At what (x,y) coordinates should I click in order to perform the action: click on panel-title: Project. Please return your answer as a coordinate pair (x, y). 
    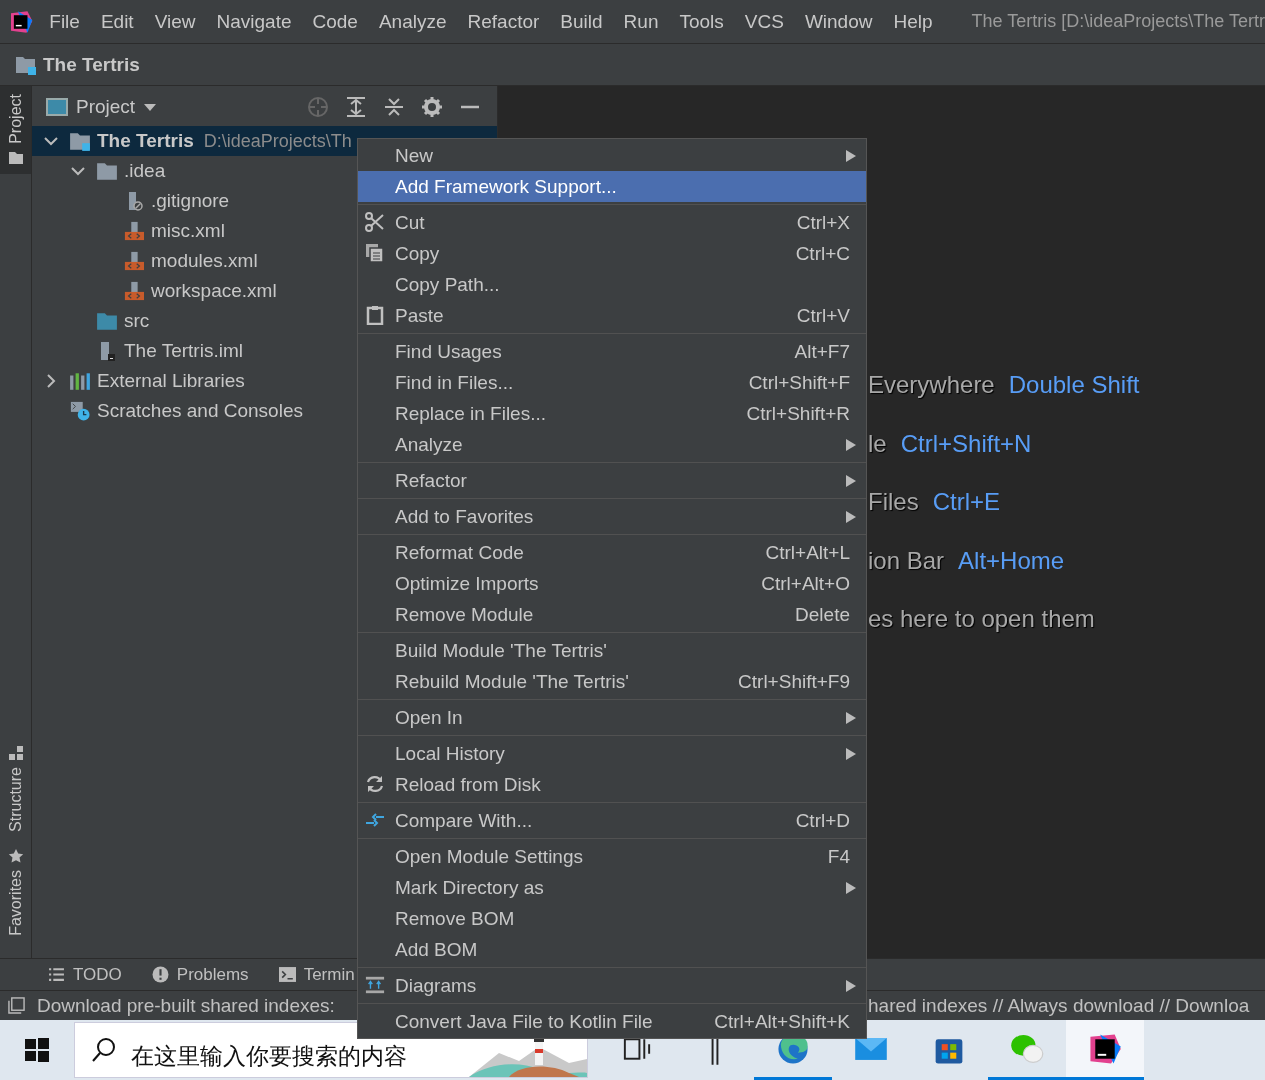
    Looking at the image, I should click on (106, 107).